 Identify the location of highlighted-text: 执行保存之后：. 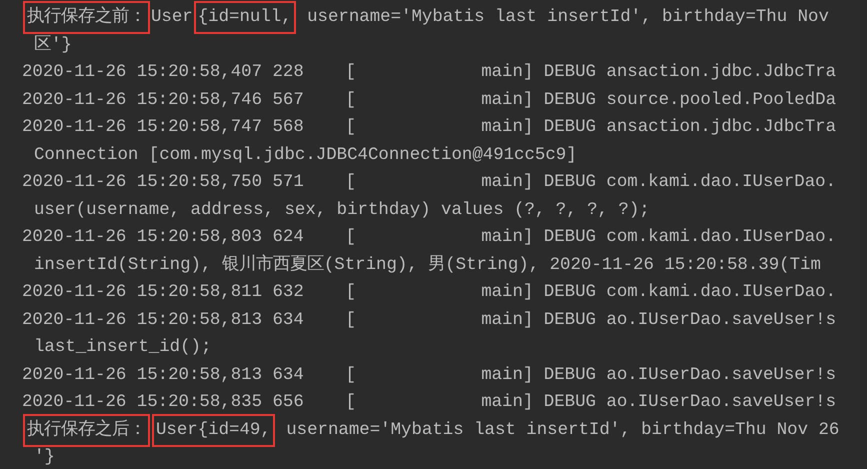
(86, 430).